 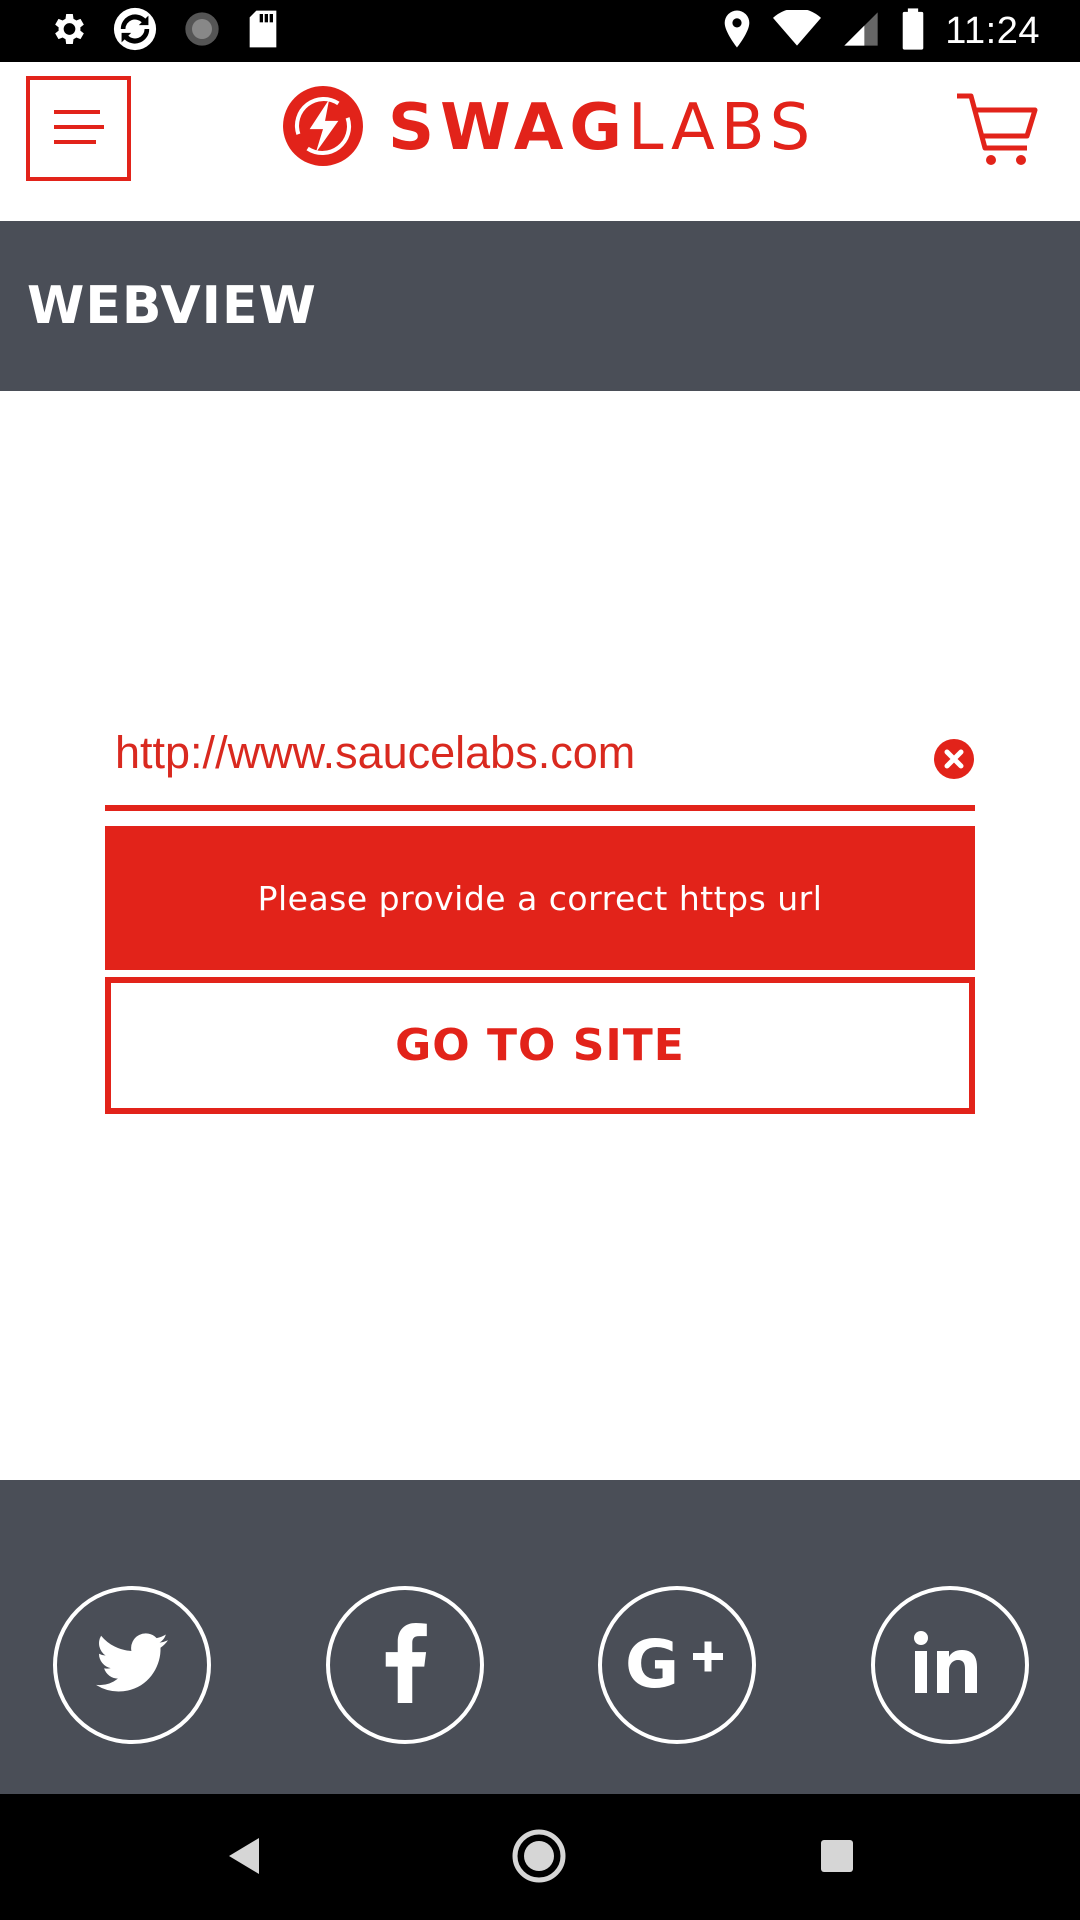 I want to click on recents-icon, so click(x=837, y=1858).